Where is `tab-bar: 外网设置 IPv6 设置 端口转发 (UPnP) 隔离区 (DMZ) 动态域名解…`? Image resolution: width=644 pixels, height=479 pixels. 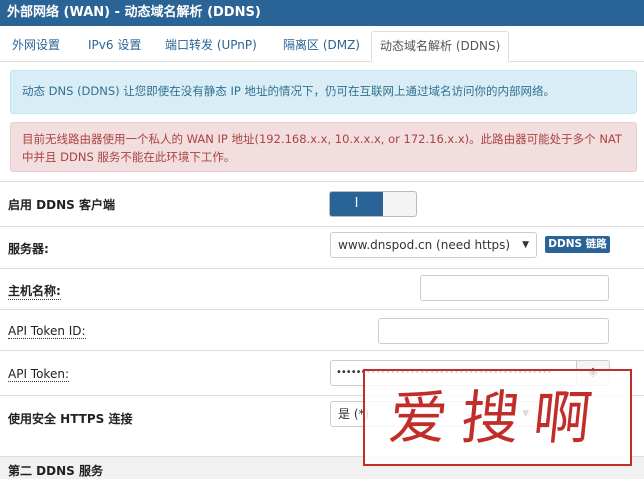
tab-bar: 外网设置 IPv6 设置 端口转发 (UPnP) 隔离区 (DMZ) 动态域名解… is located at coordinates (322, 44).